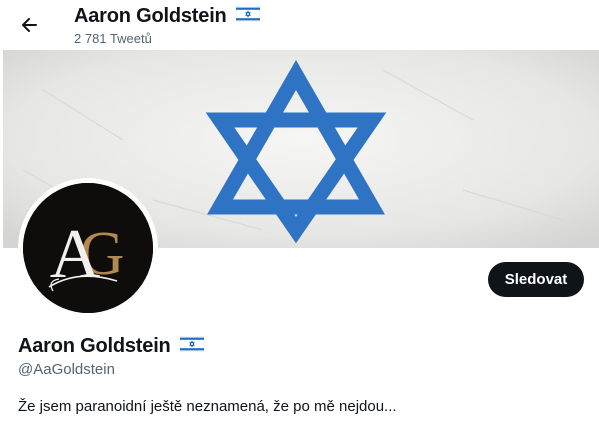 This screenshot has width=599, height=425. I want to click on avatar: G A, so click(88, 248).